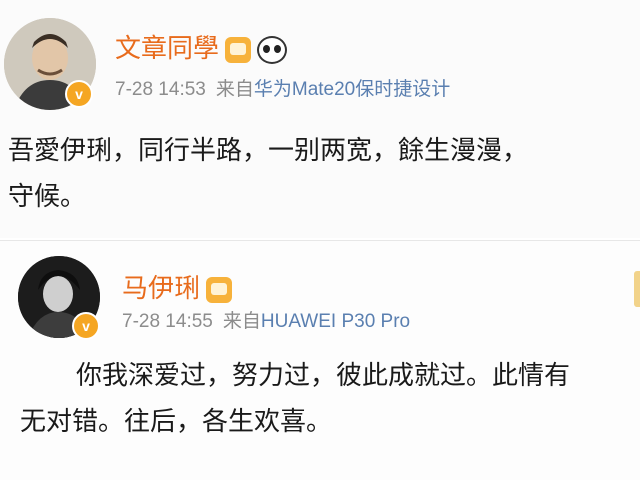 This screenshot has width=640, height=480. What do you see at coordinates (272, 49) in the screenshot?
I see `panda-emoji-icon` at bounding box center [272, 49].